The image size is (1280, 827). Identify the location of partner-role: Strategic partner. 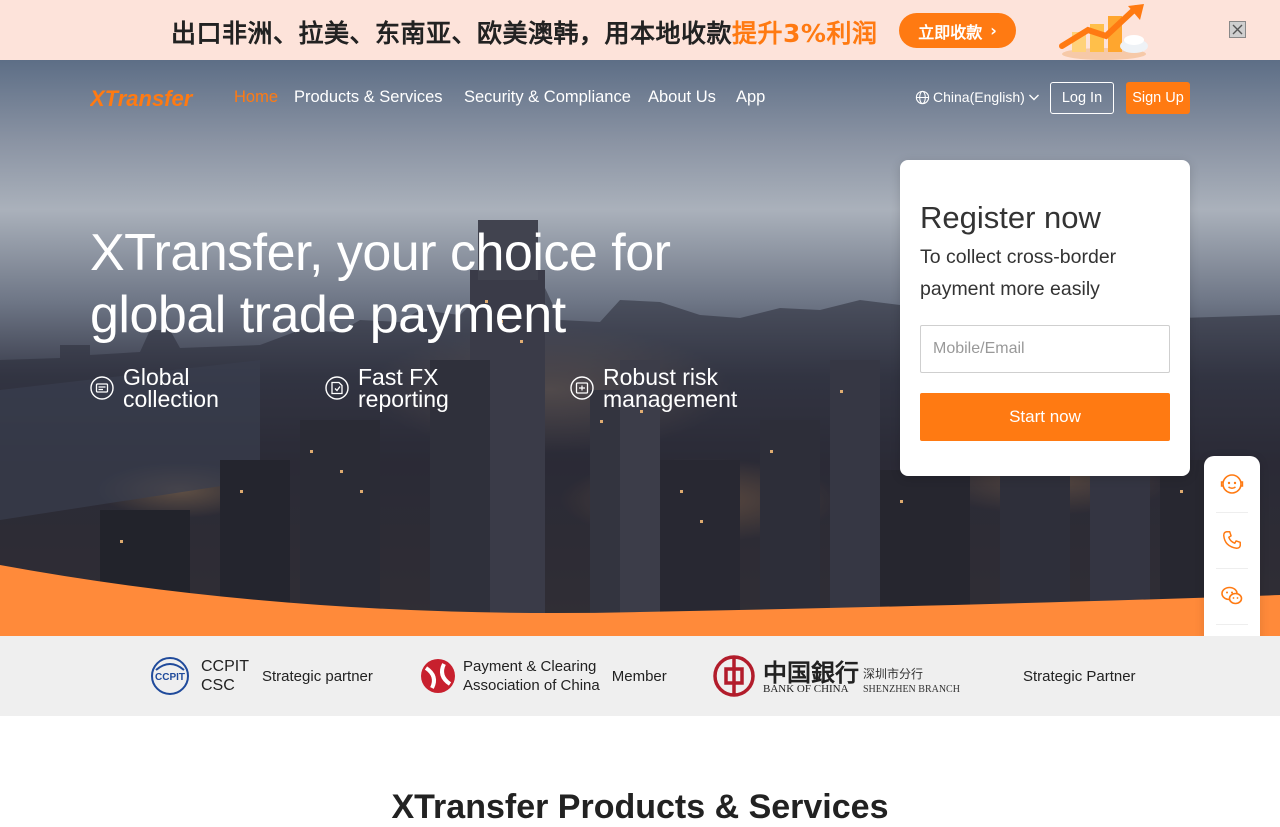
(317, 676).